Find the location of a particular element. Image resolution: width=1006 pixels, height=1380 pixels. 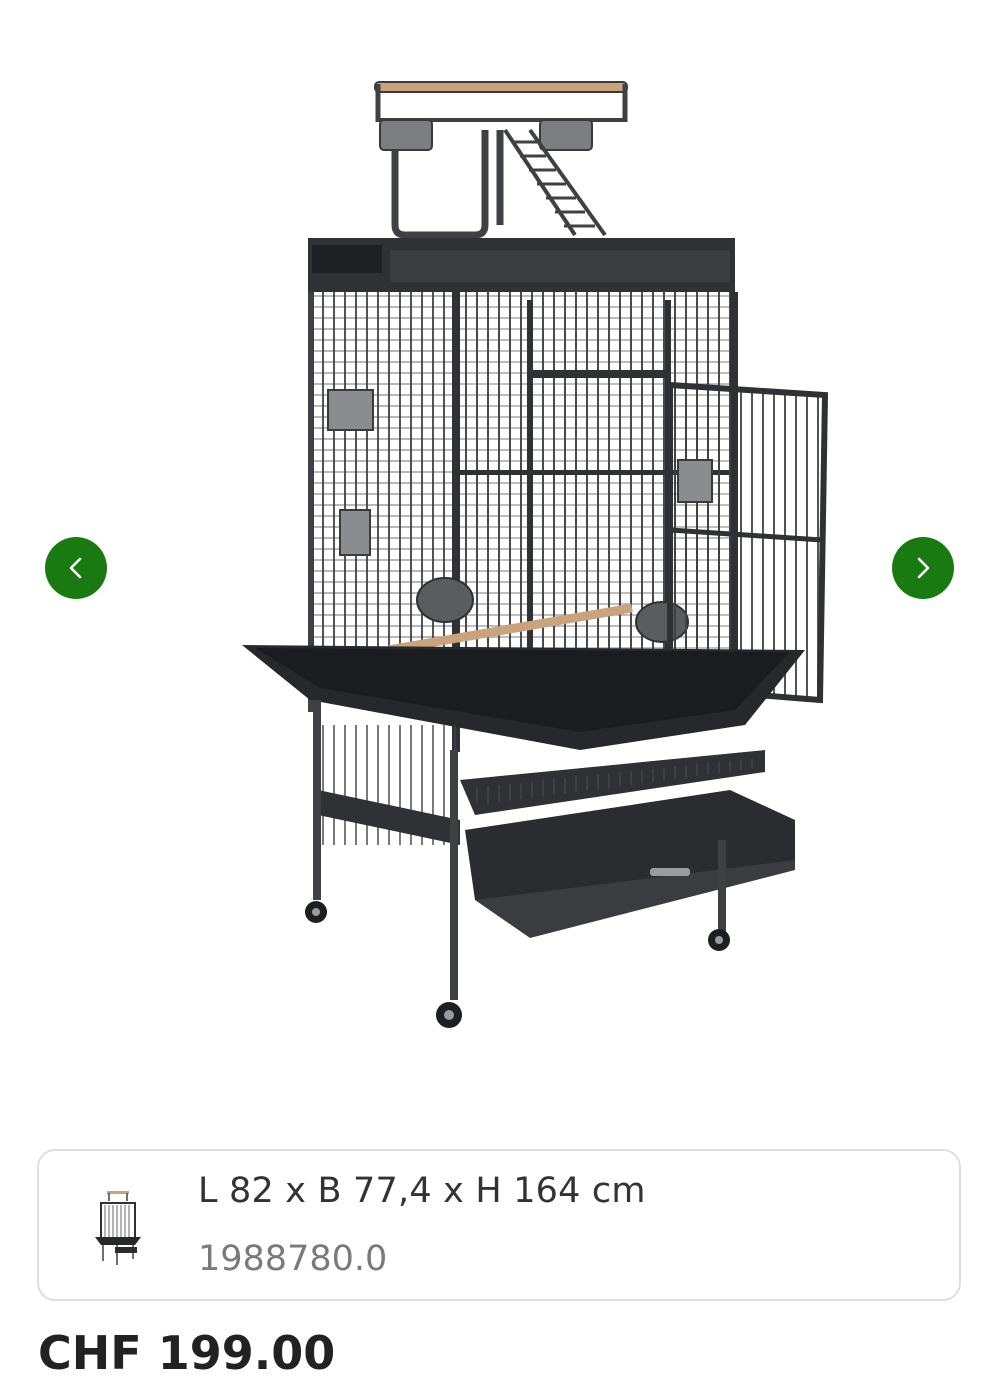

variant-card: L 82 x B 77,4 x H 164 cm 1988780.0 is located at coordinates (499, 1225).